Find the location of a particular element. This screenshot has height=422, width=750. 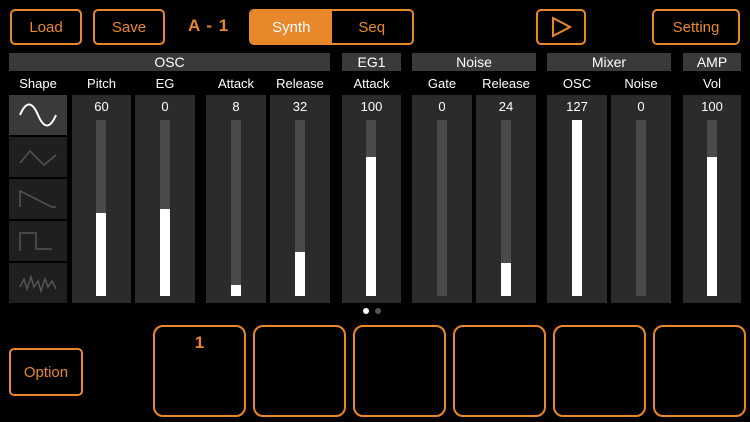

pitch-label: Pitch is located at coordinates (101, 83).